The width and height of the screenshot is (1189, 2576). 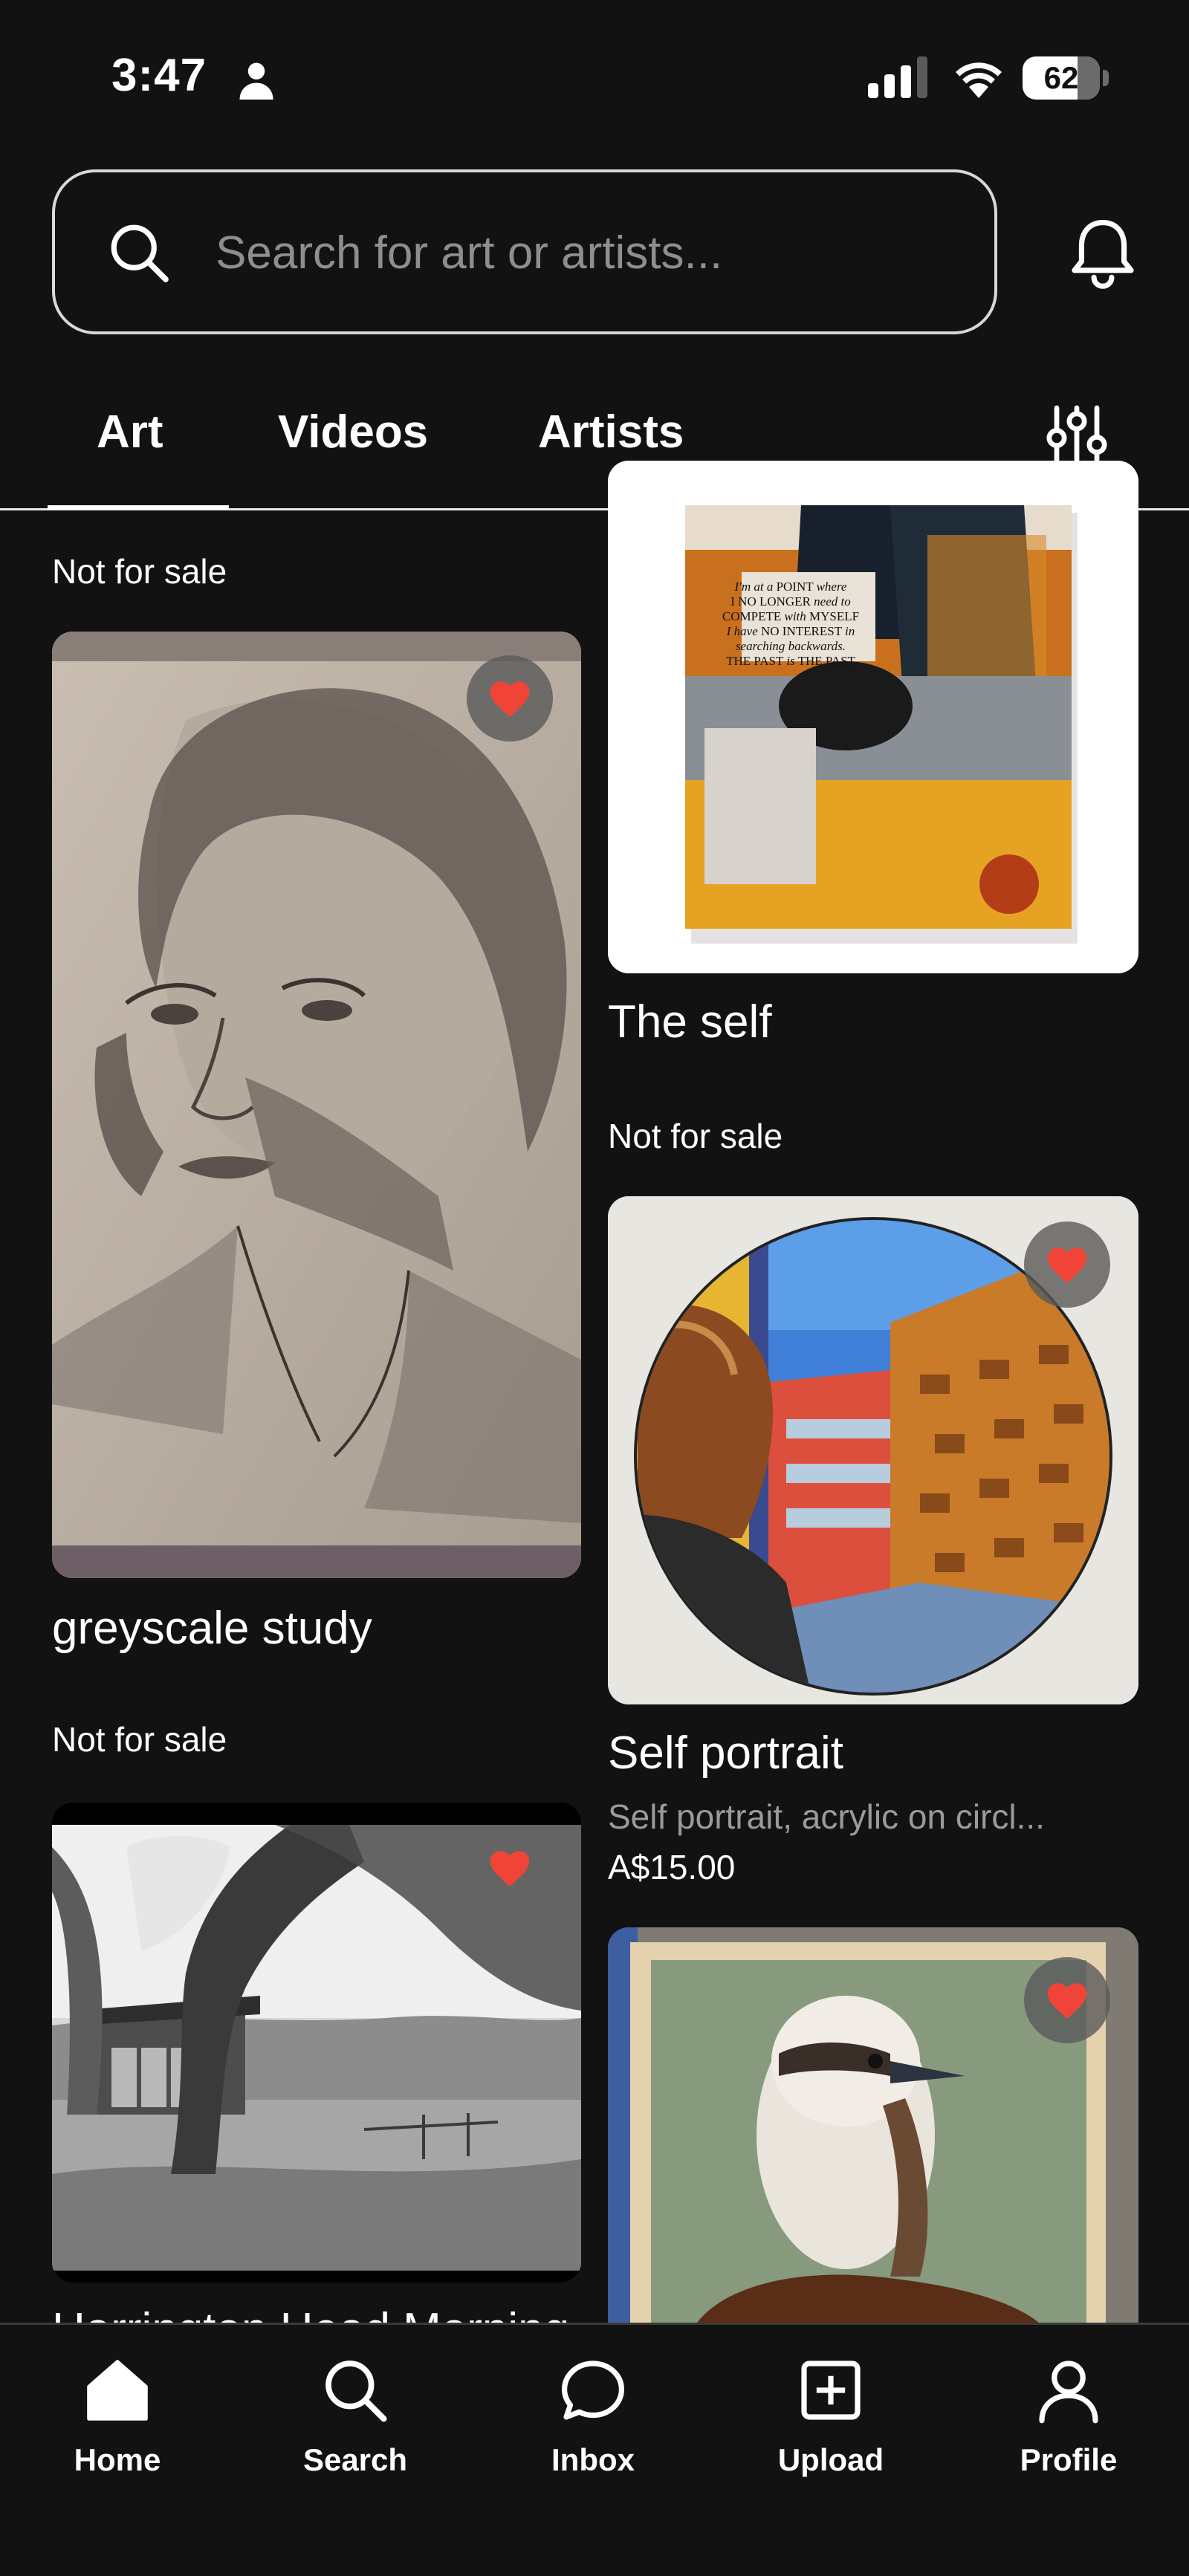 I want to click on artwork-price: A$15.00, so click(x=672, y=1867).